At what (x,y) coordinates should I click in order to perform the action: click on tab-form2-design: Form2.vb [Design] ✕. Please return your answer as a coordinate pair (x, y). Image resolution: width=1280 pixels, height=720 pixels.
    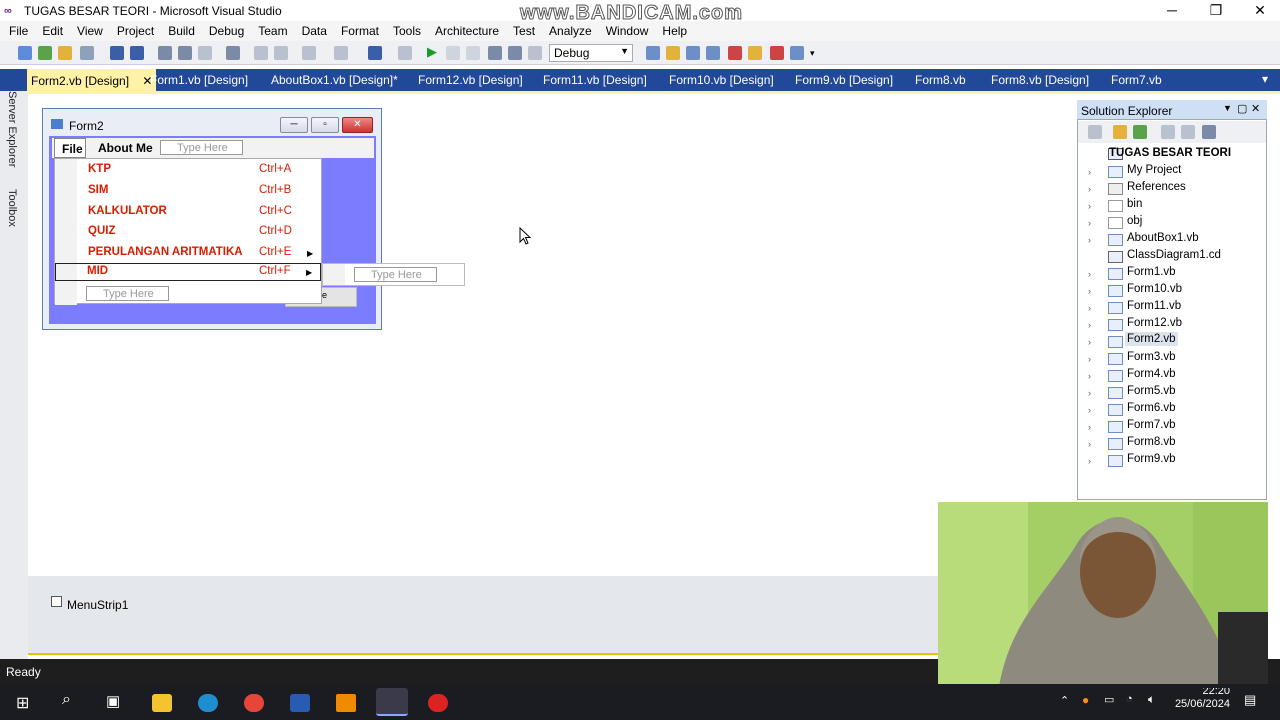
    Looking at the image, I should click on (92, 80).